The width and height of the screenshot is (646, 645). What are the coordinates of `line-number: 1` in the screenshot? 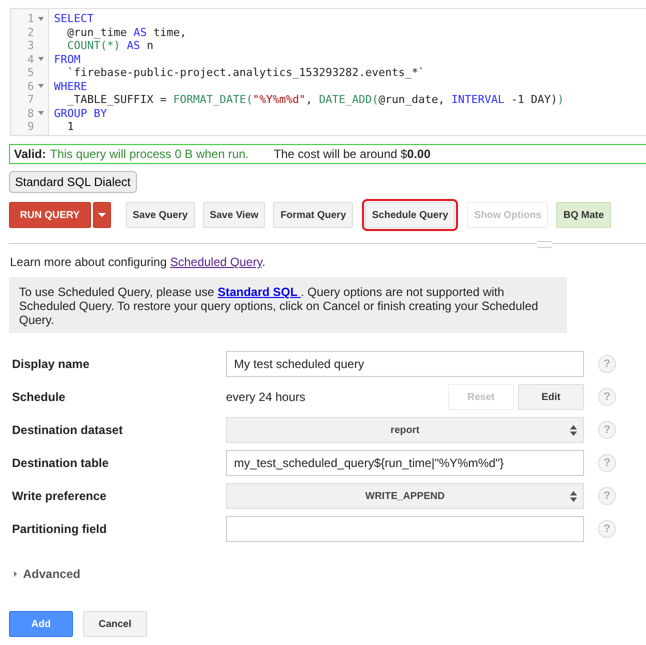 It's located at (30, 19).